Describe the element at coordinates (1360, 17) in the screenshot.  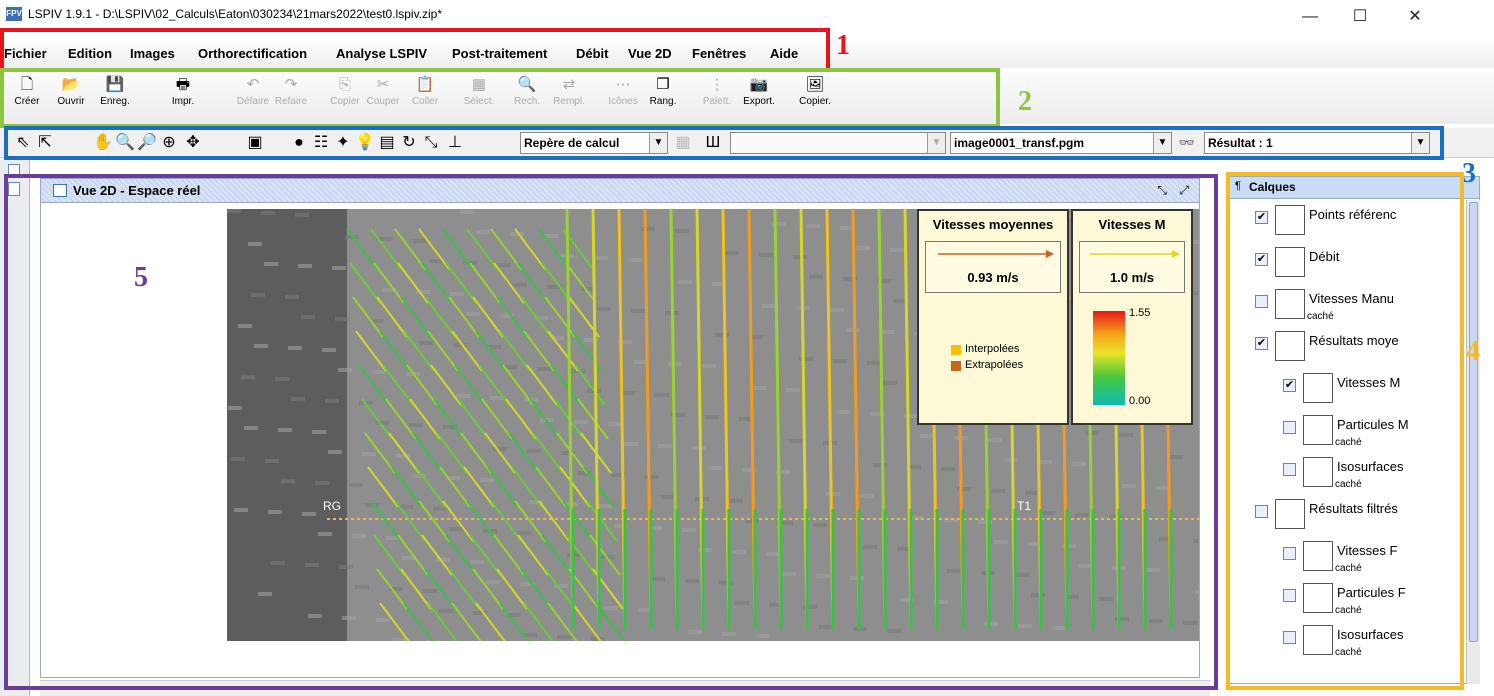
I see `maximize-button: ☐` at that location.